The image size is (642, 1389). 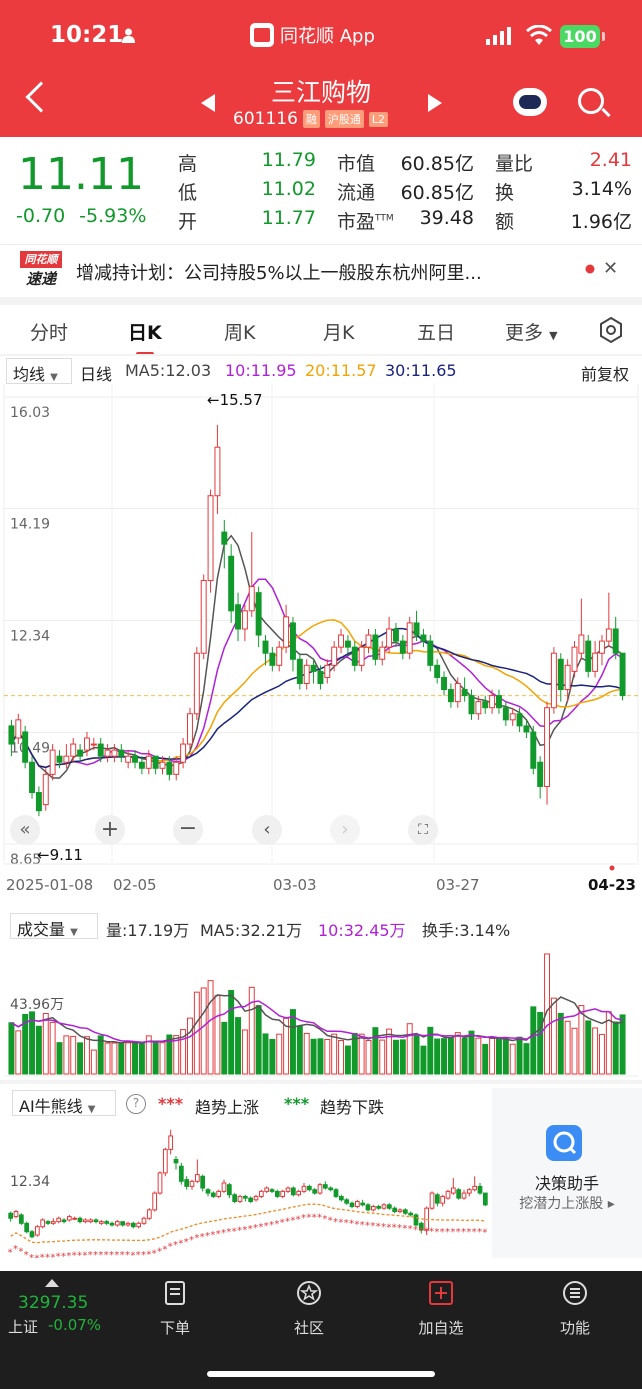 What do you see at coordinates (239, 331) in the screenshot?
I see `tab-weekly-k: 周K` at bounding box center [239, 331].